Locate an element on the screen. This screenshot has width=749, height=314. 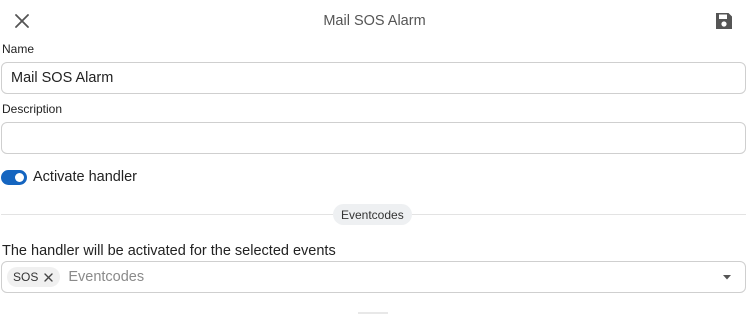
eventcodes-divider-chip: Eventcodes is located at coordinates (372, 214).